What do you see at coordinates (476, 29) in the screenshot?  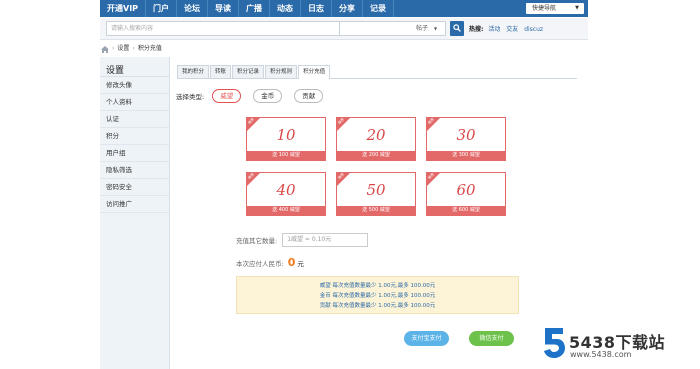 I see `hot-search-label: 热搜:` at bounding box center [476, 29].